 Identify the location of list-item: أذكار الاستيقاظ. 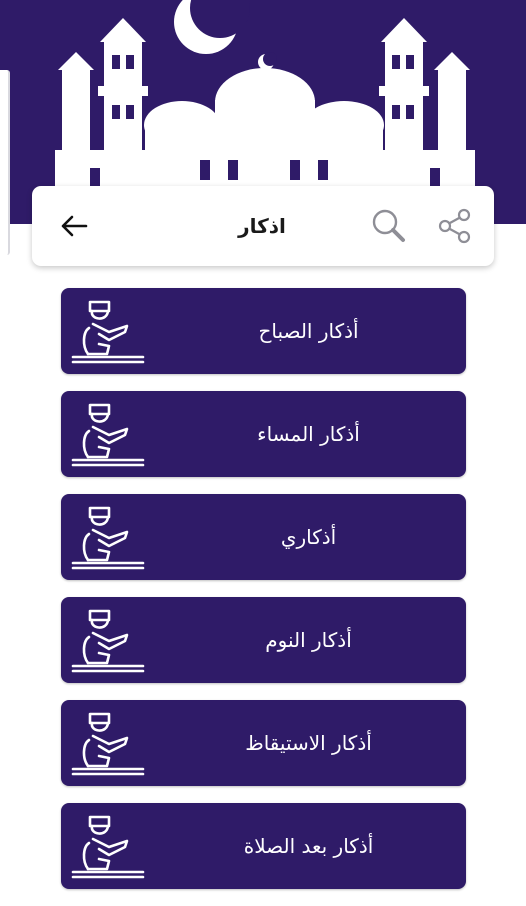
(263, 743).